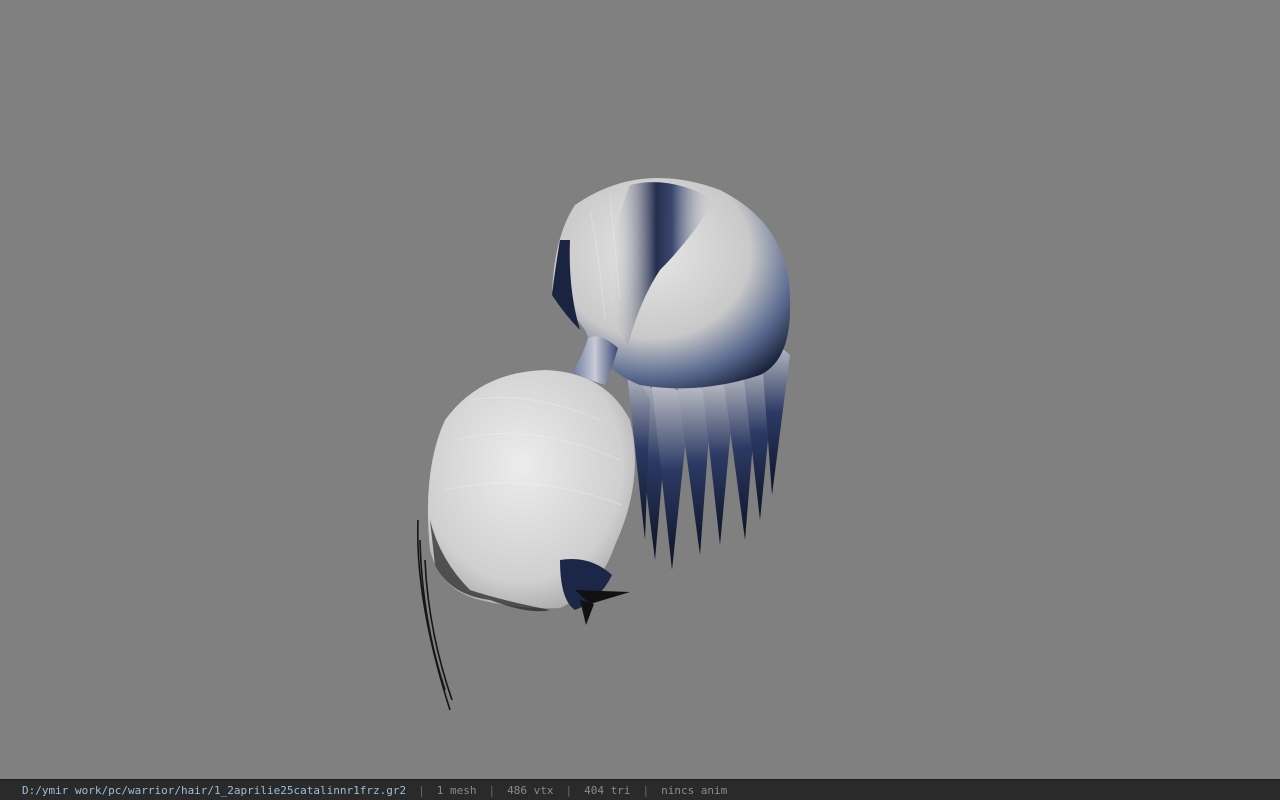  Describe the element at coordinates (530, 790) in the screenshot. I see `vertex-count-text: 486 vtx` at that location.